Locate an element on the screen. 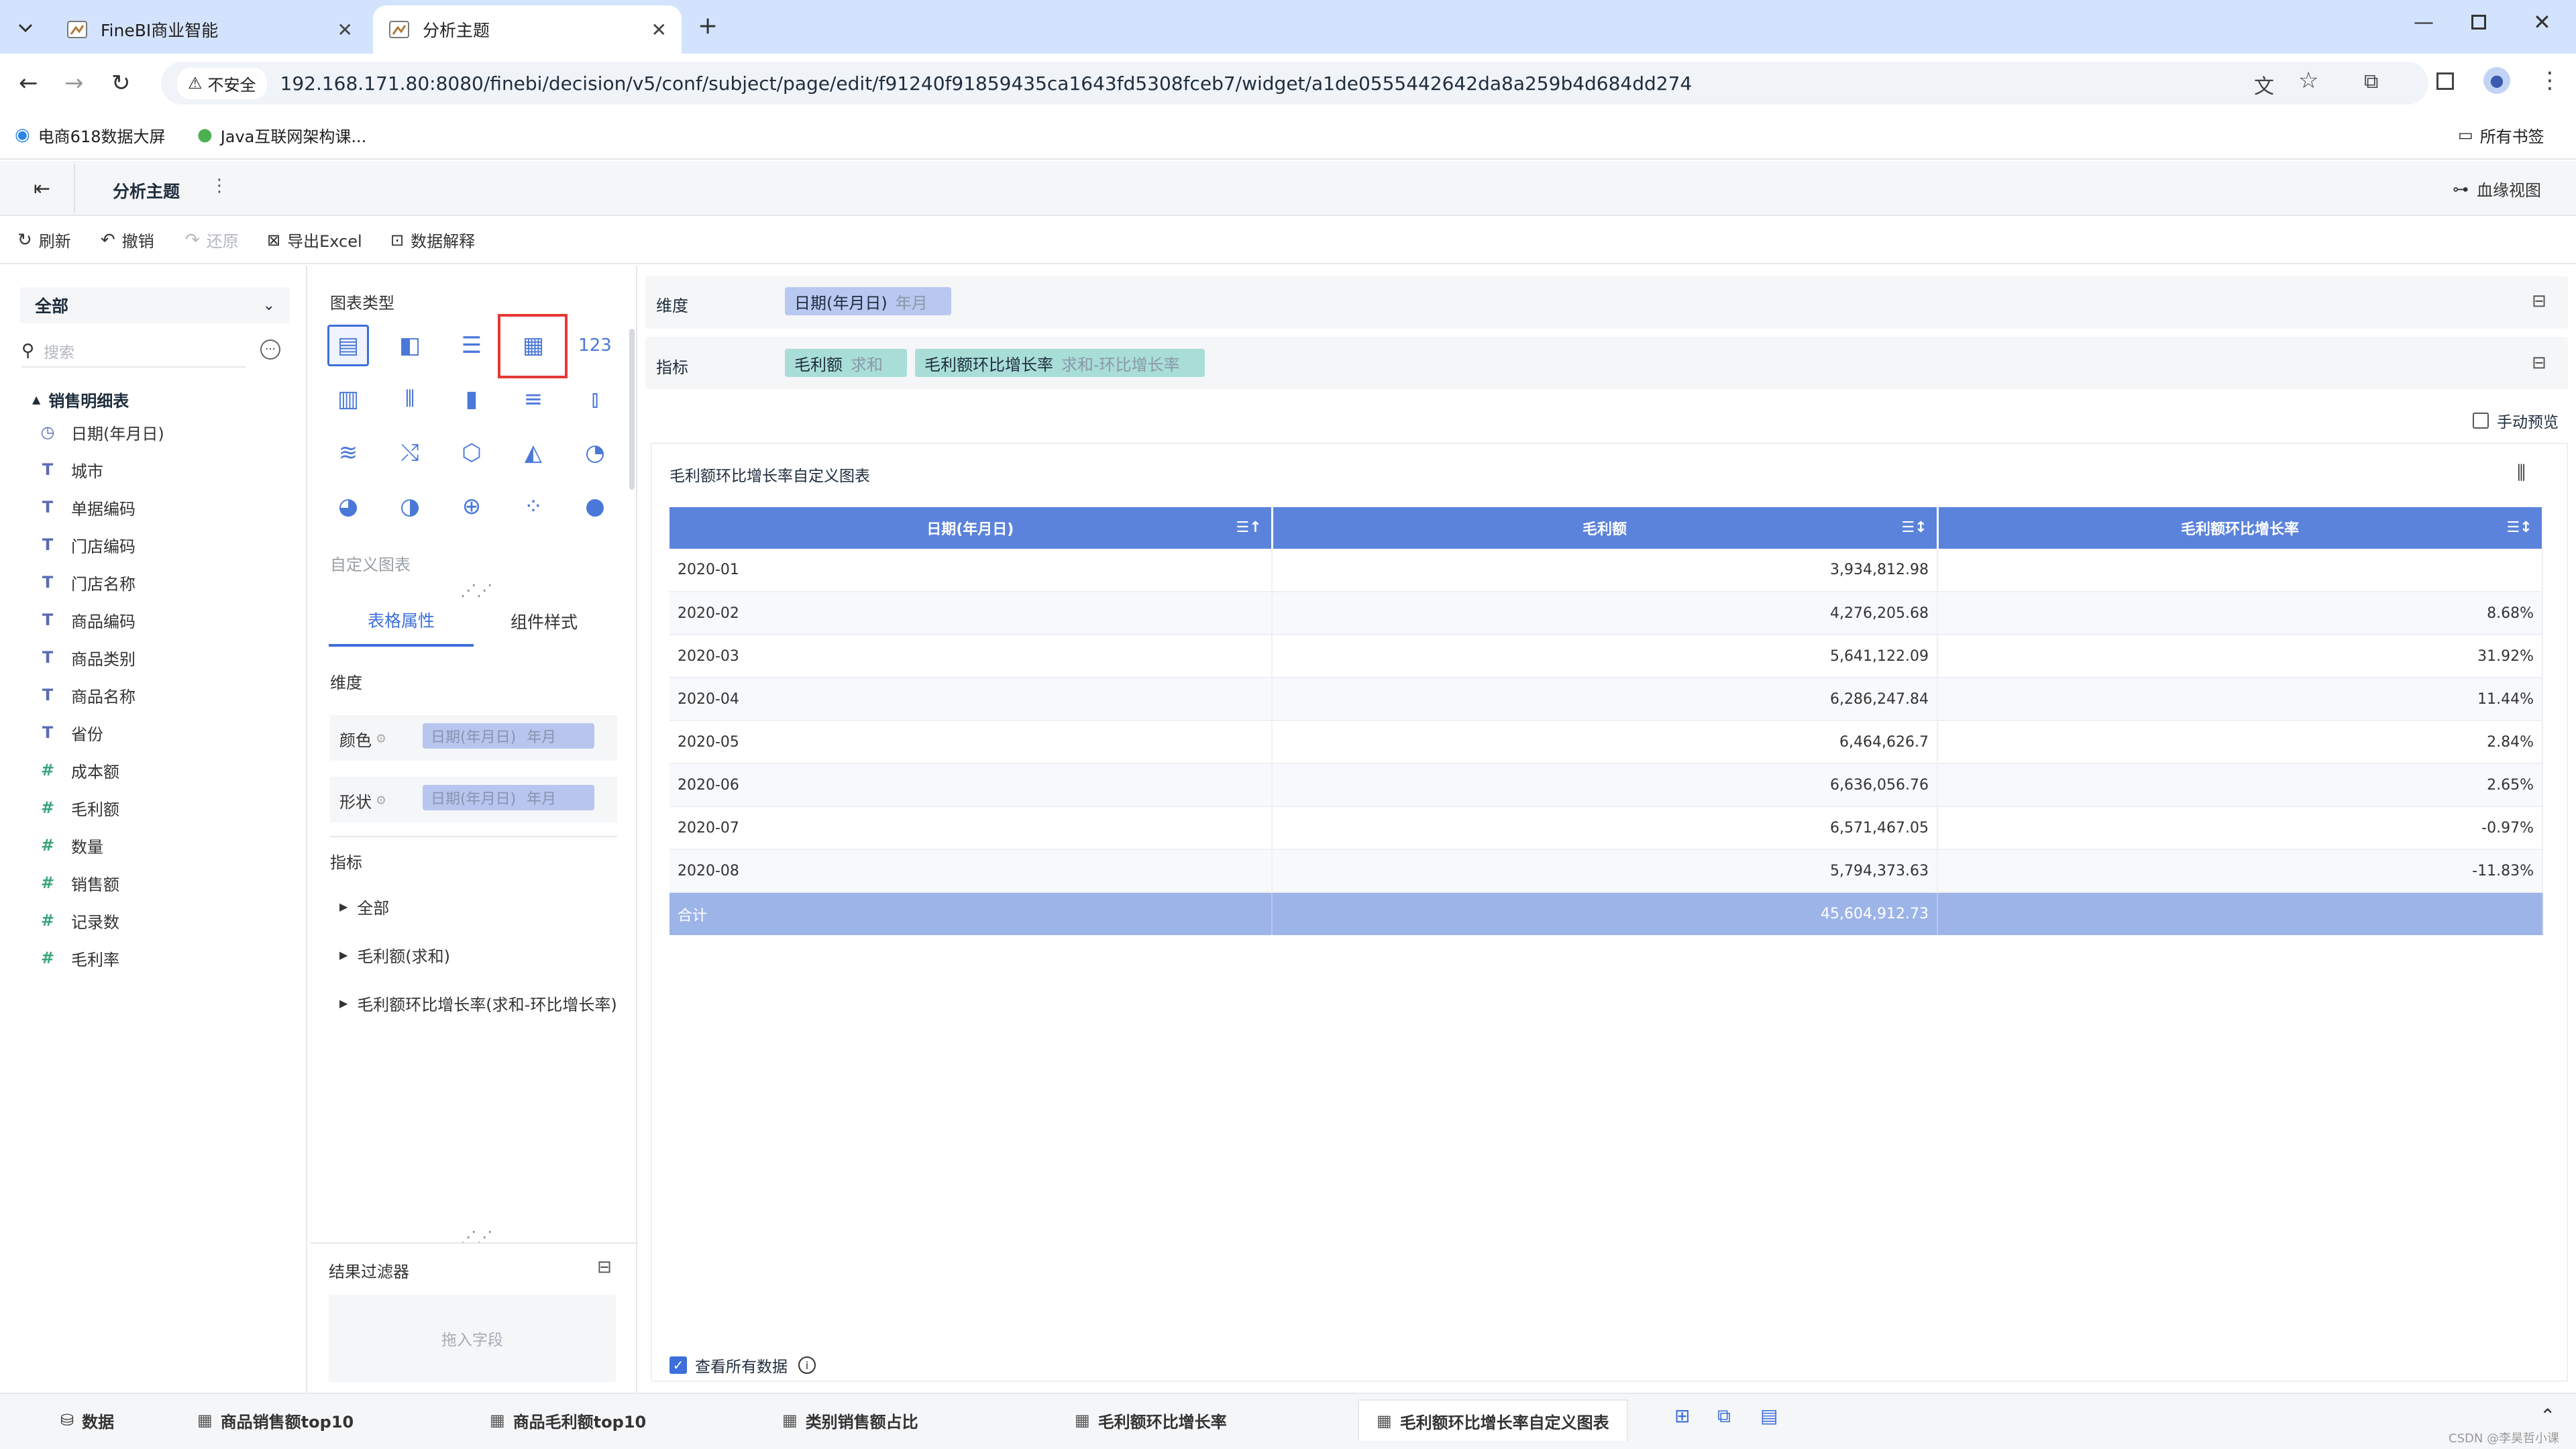 The width and height of the screenshot is (2576, 1449). redo-button: ↷ 还原 is located at coordinates (212, 240).